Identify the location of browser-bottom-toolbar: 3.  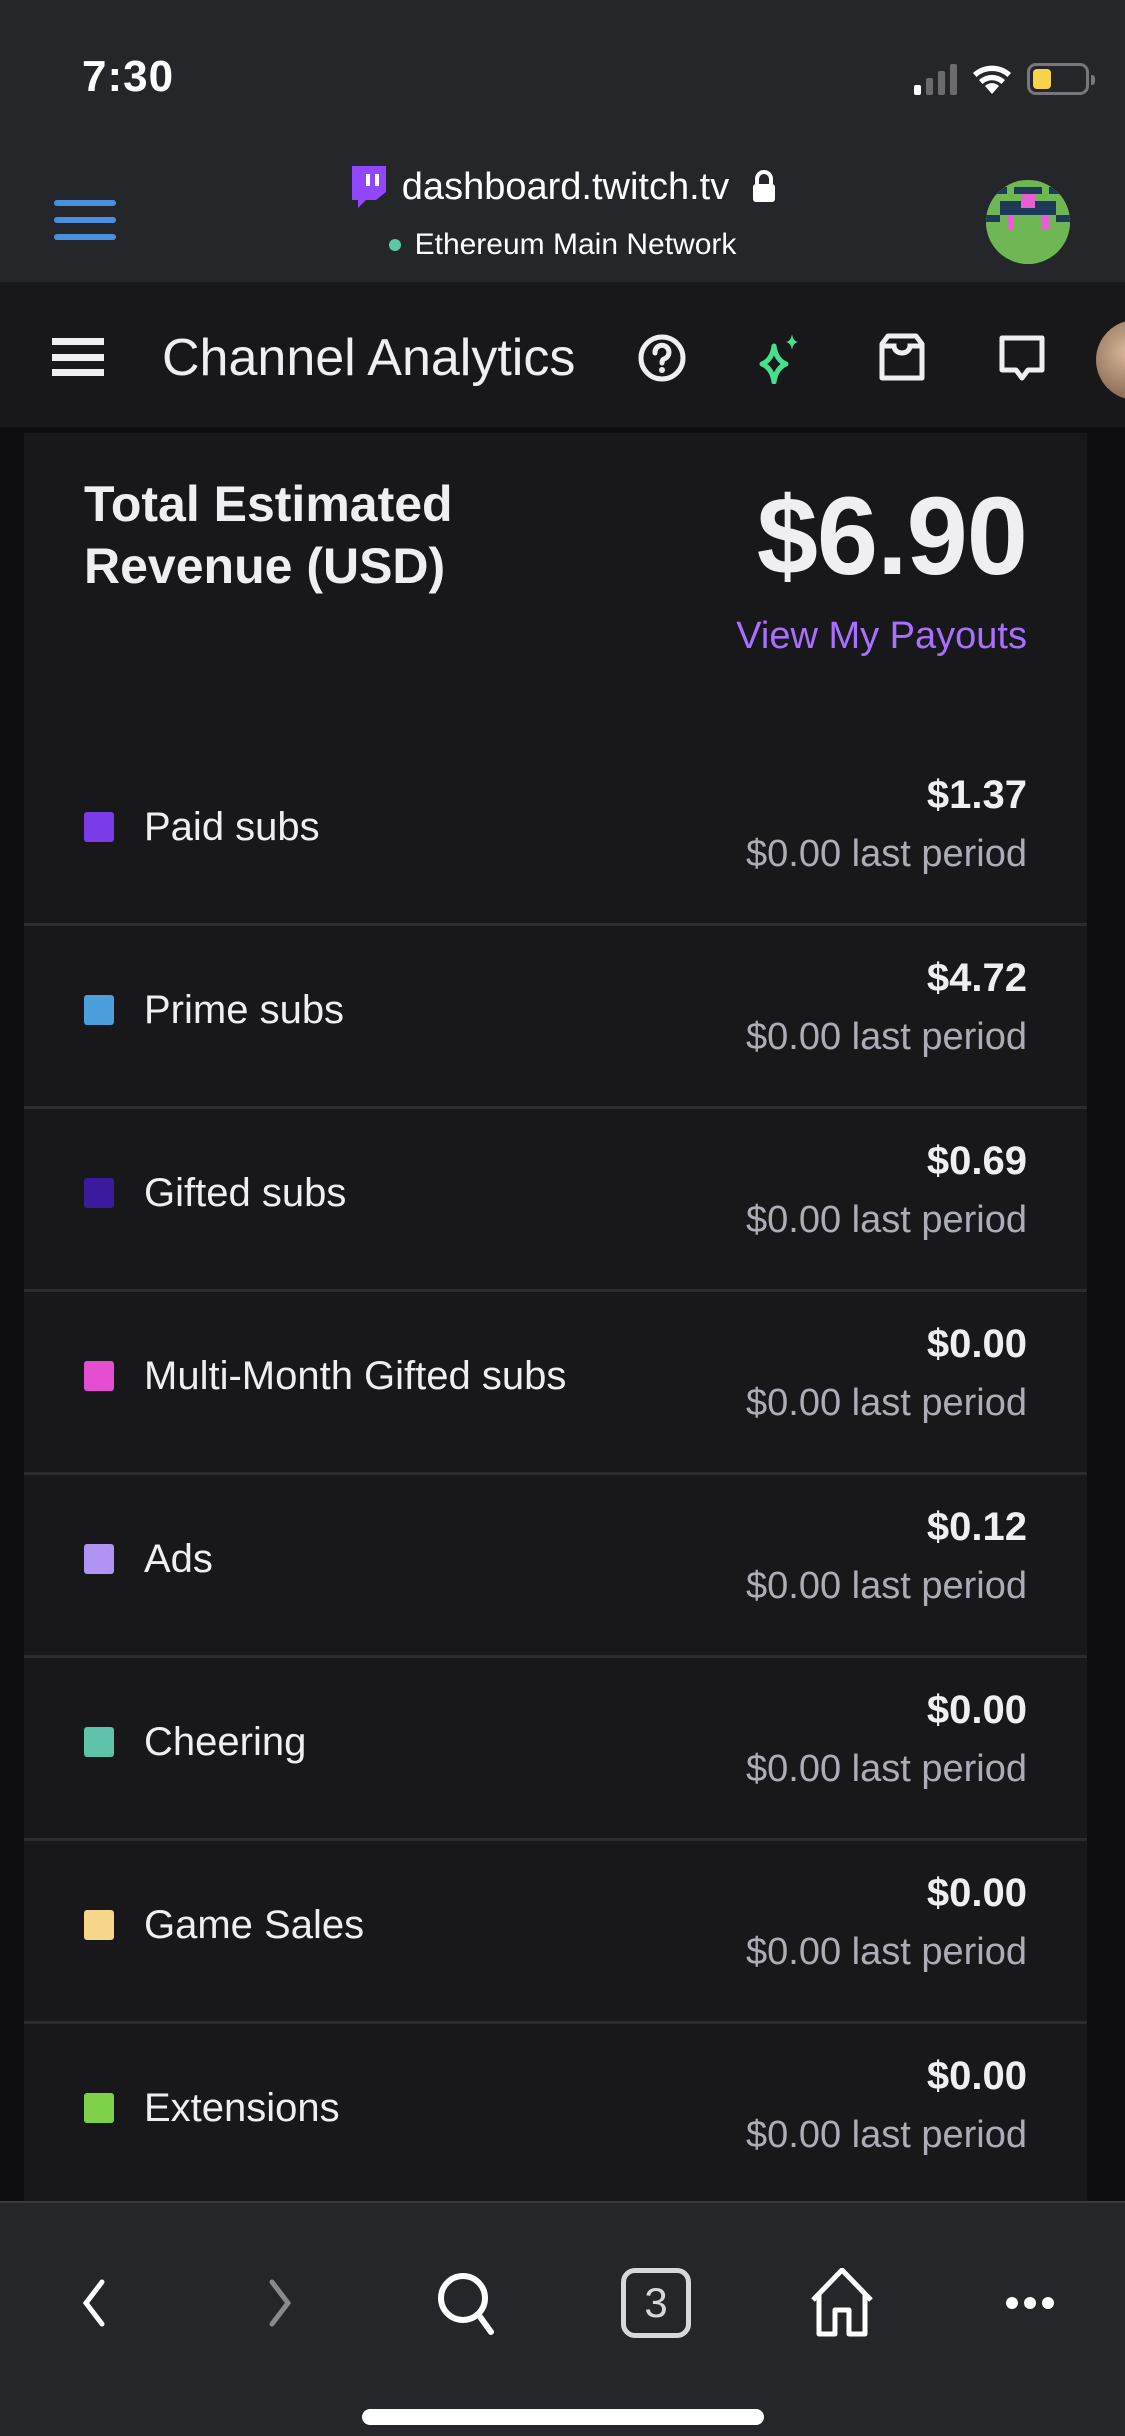
(562, 2318).